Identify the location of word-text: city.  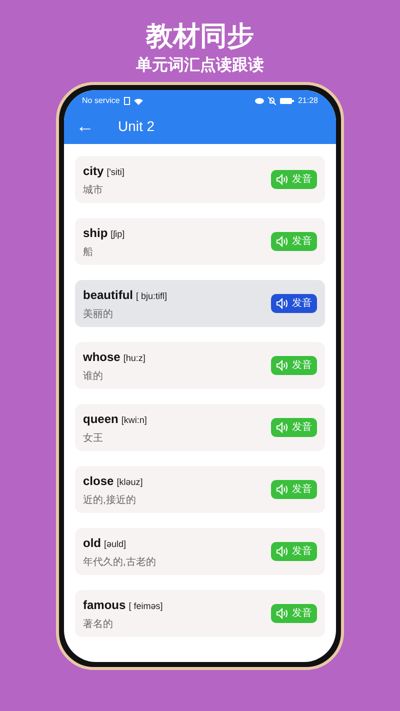
(93, 171).